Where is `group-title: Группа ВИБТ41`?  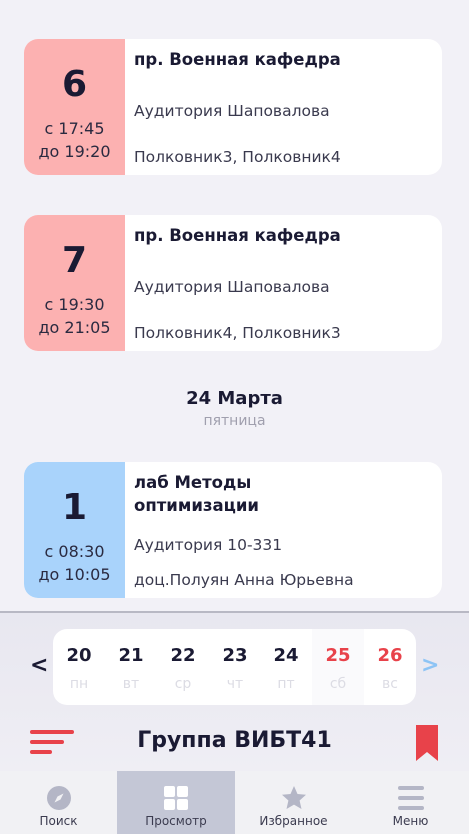
group-title: Группа ВИБТ41 is located at coordinates (234, 741).